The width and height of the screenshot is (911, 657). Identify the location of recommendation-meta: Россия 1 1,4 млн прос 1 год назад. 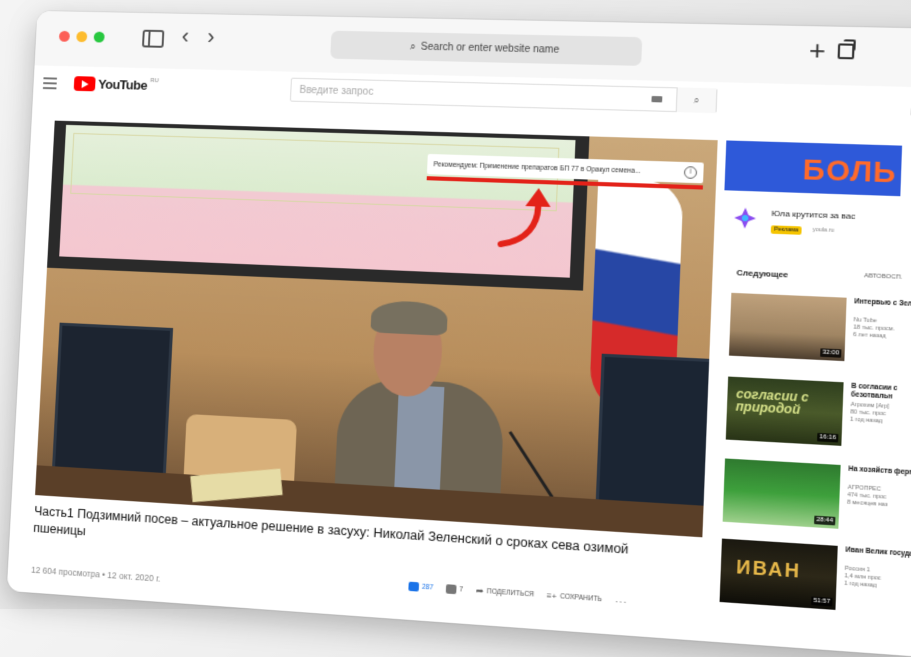
(877, 580).